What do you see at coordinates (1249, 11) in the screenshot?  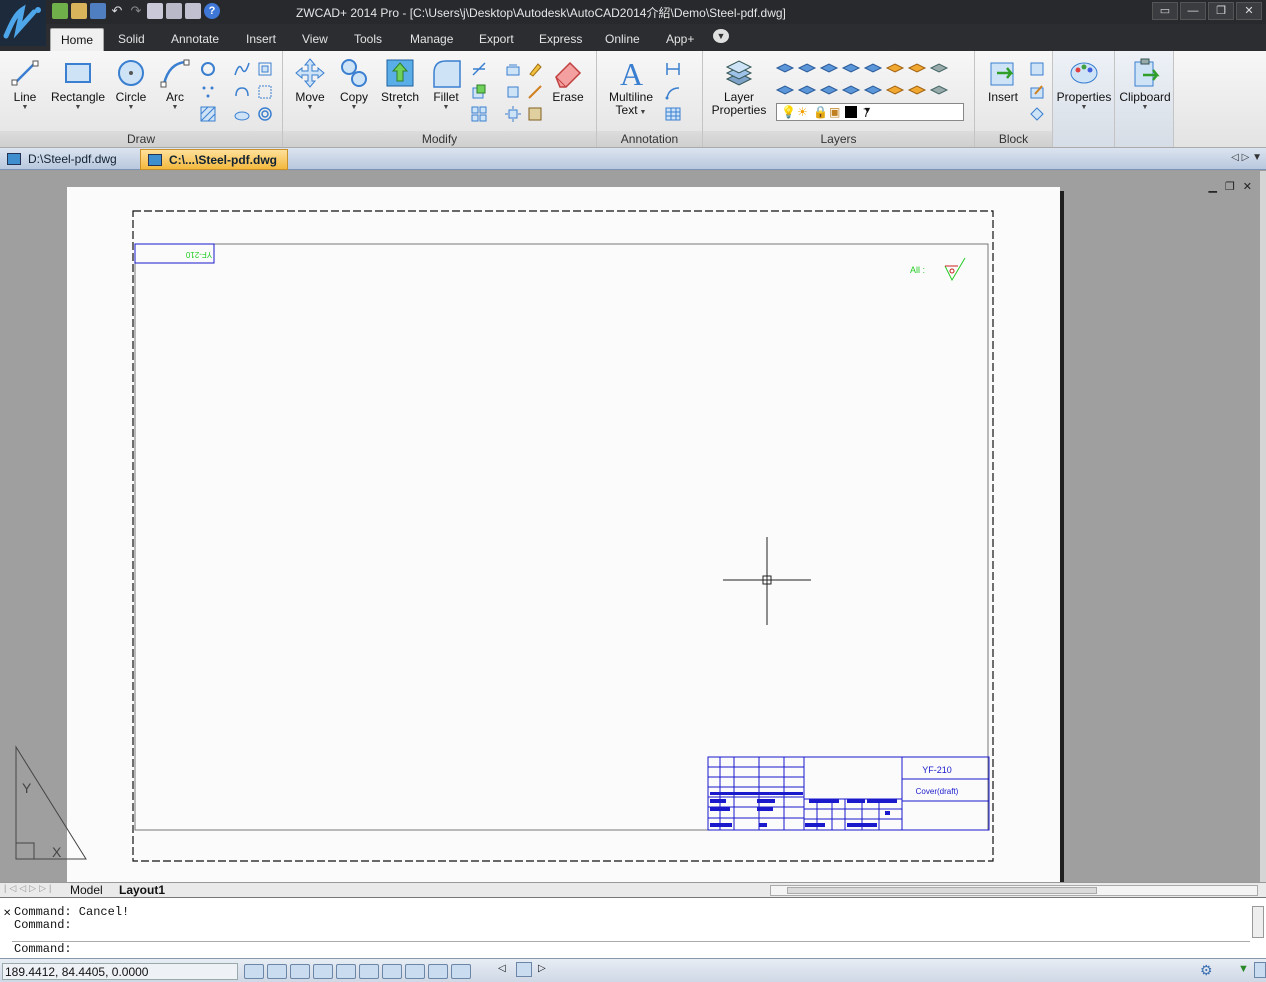 I see `close-button: ✕` at bounding box center [1249, 11].